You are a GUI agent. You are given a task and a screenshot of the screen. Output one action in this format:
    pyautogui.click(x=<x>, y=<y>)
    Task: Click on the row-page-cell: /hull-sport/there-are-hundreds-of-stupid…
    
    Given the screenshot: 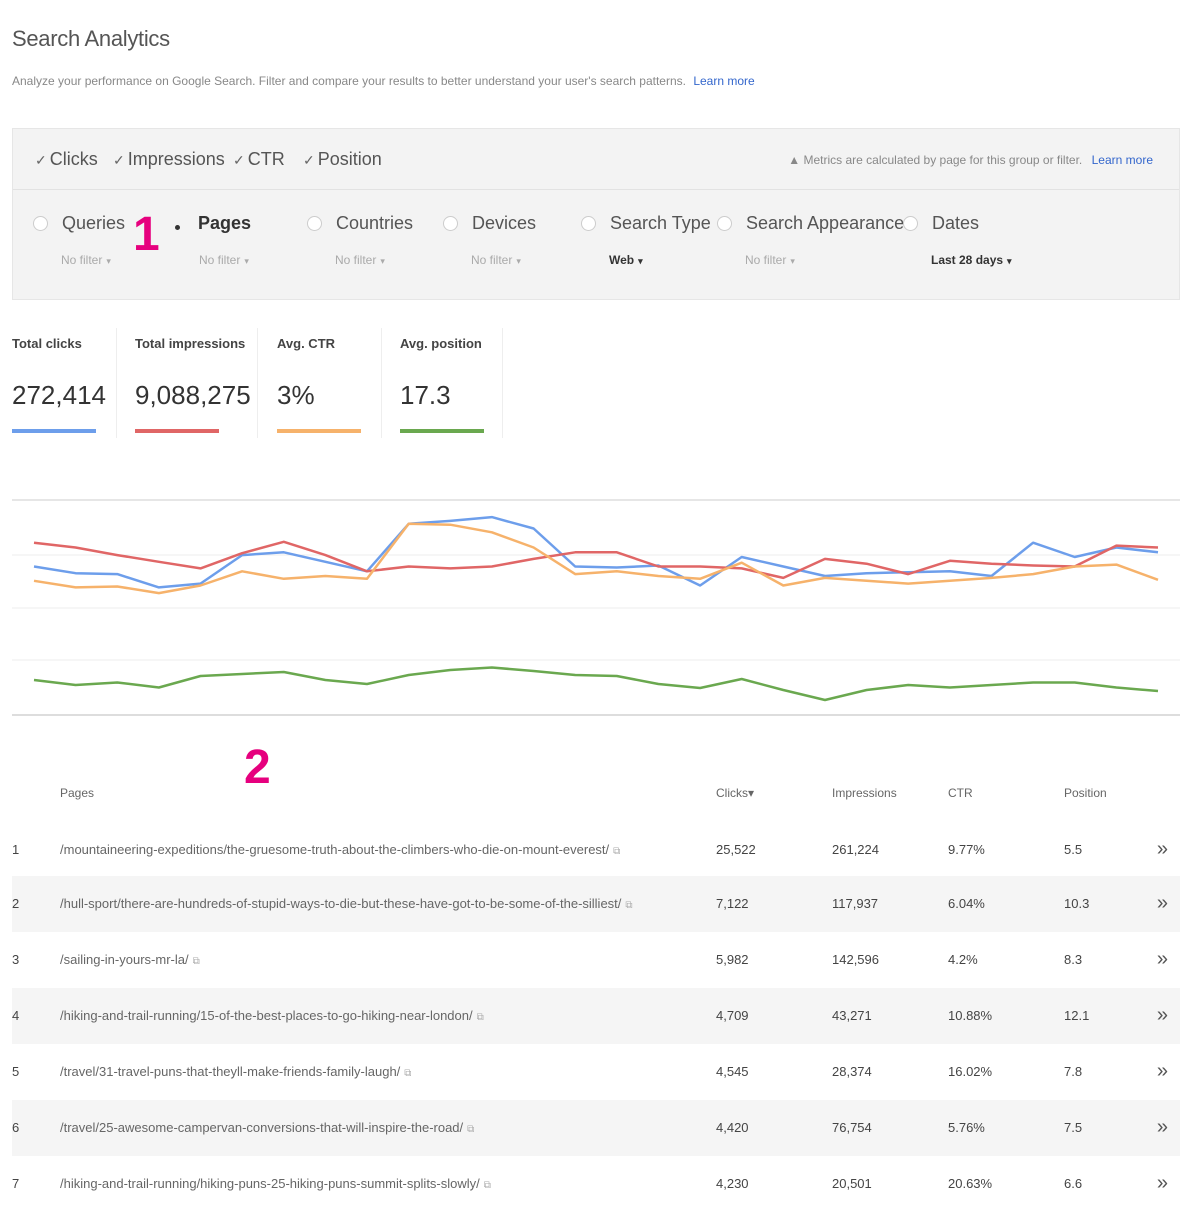 What is the action you would take?
    pyautogui.click(x=346, y=903)
    